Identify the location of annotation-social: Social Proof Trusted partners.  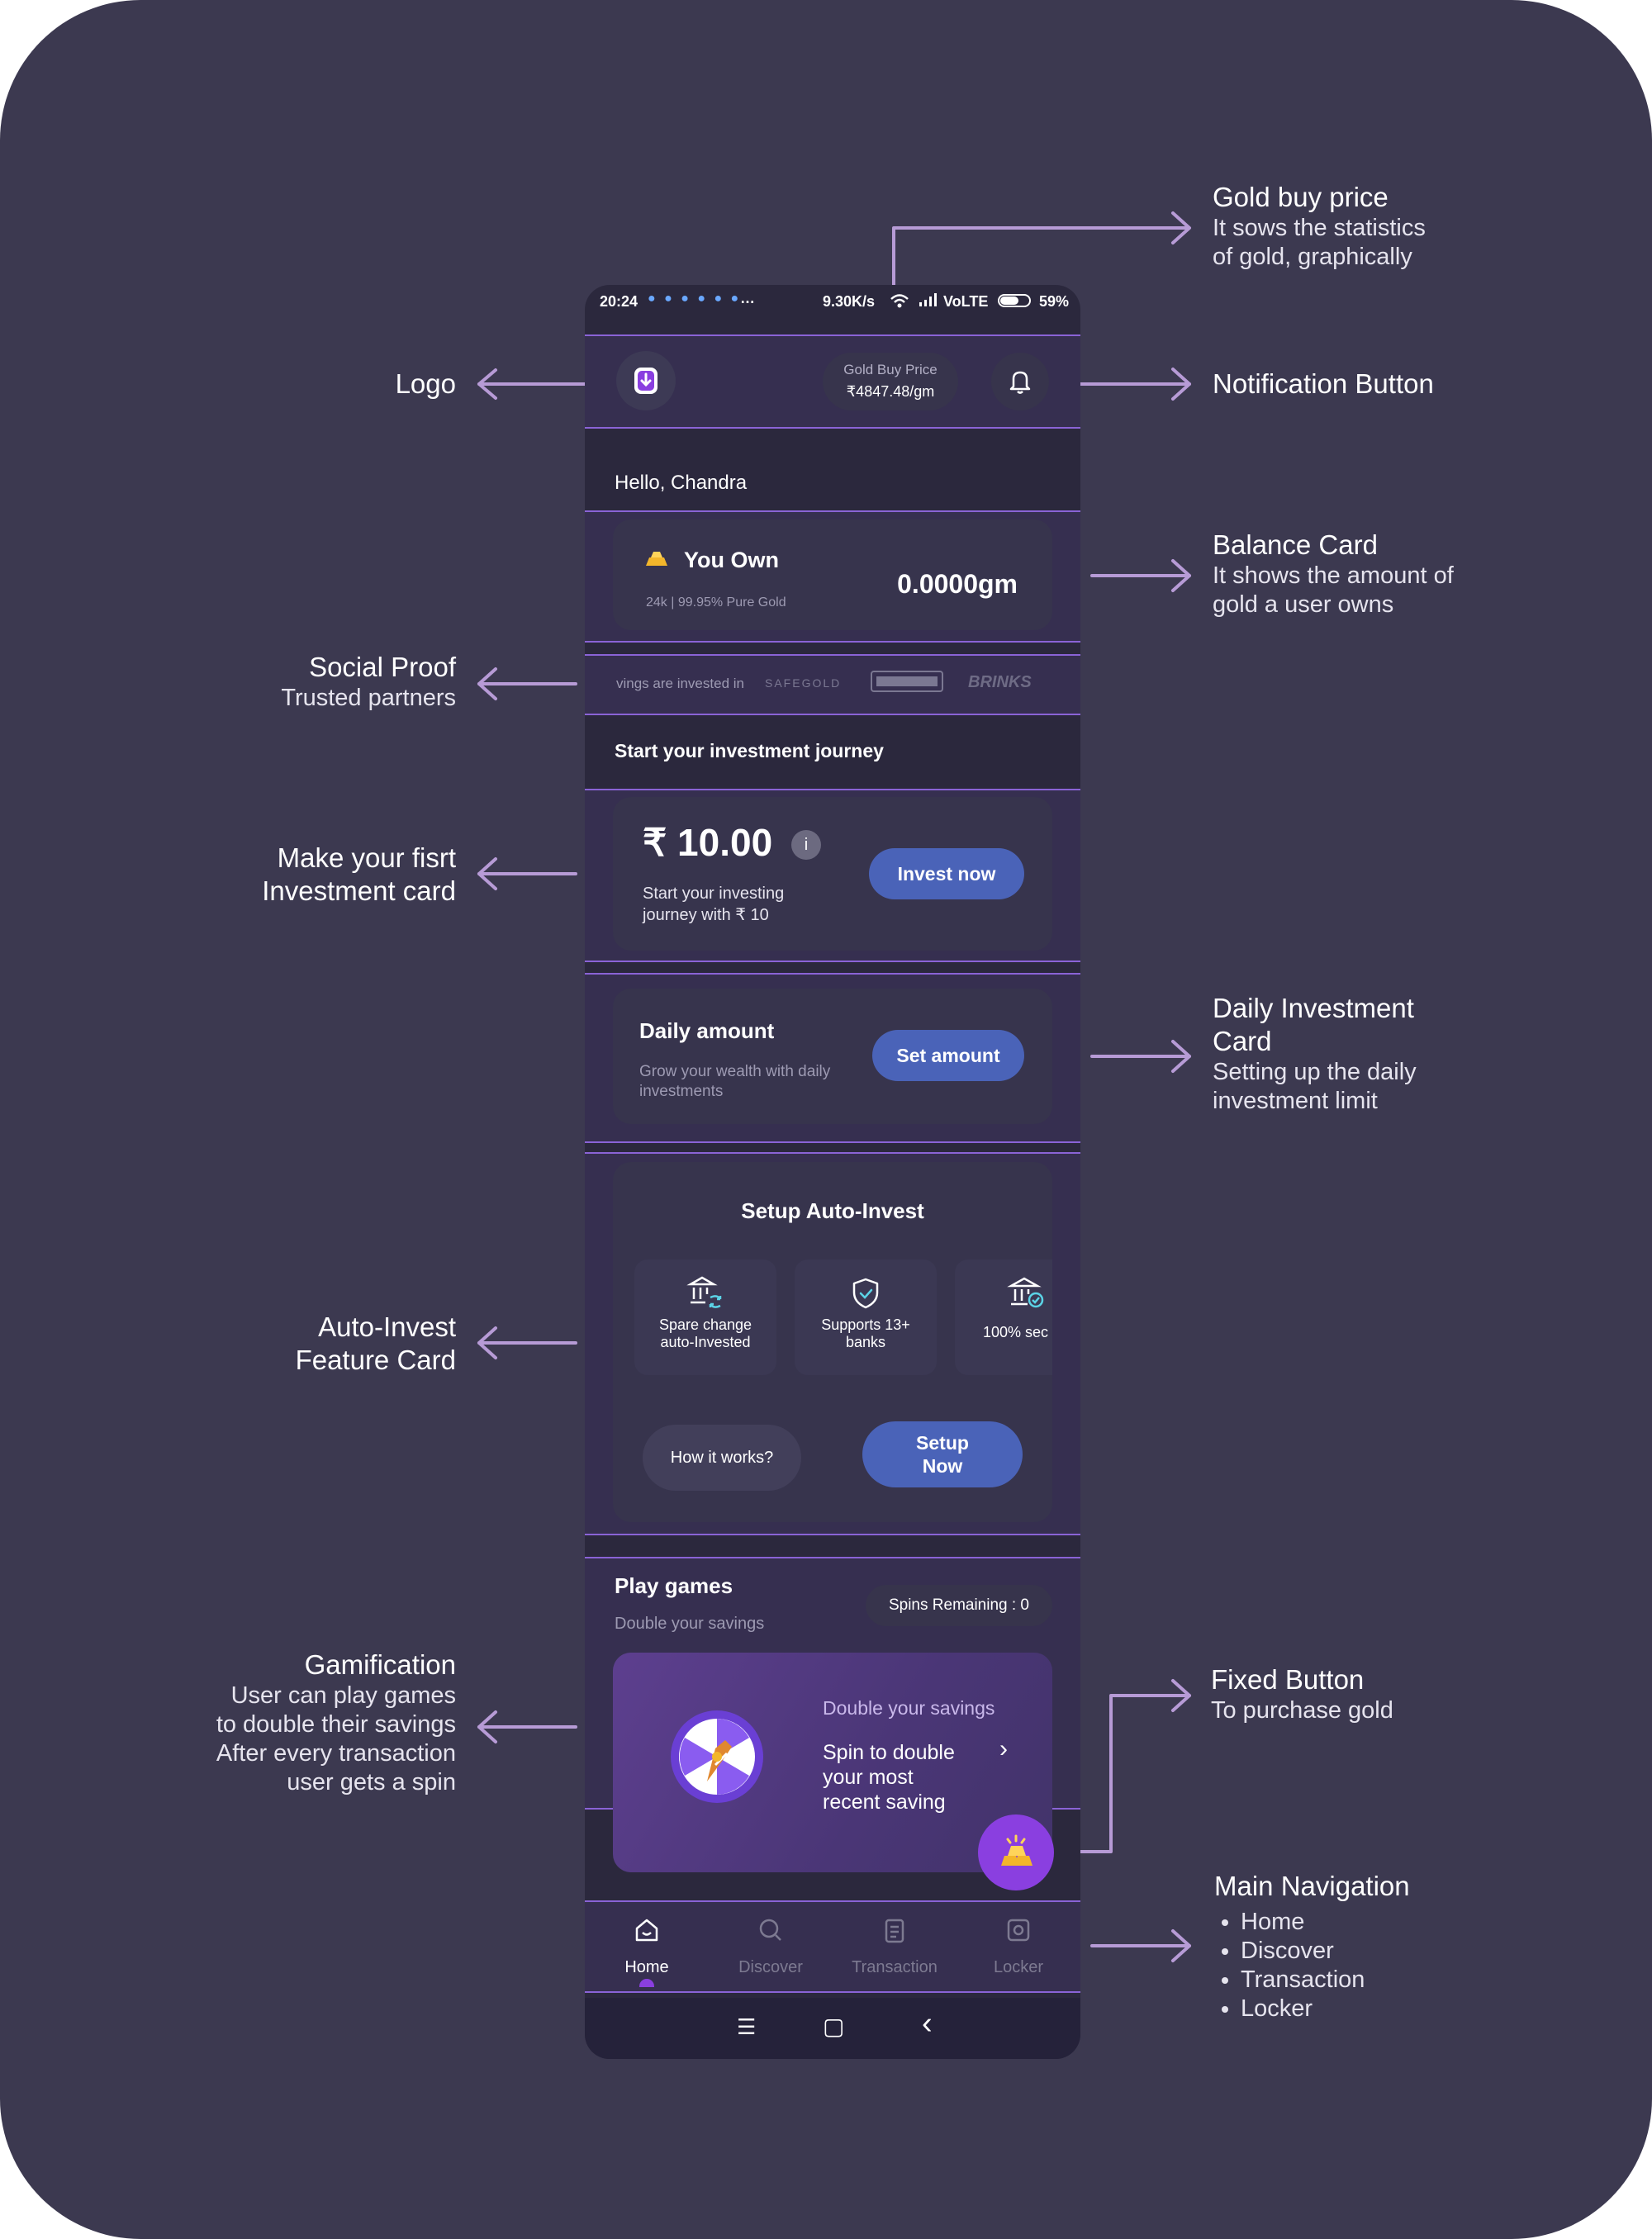
(368, 682).